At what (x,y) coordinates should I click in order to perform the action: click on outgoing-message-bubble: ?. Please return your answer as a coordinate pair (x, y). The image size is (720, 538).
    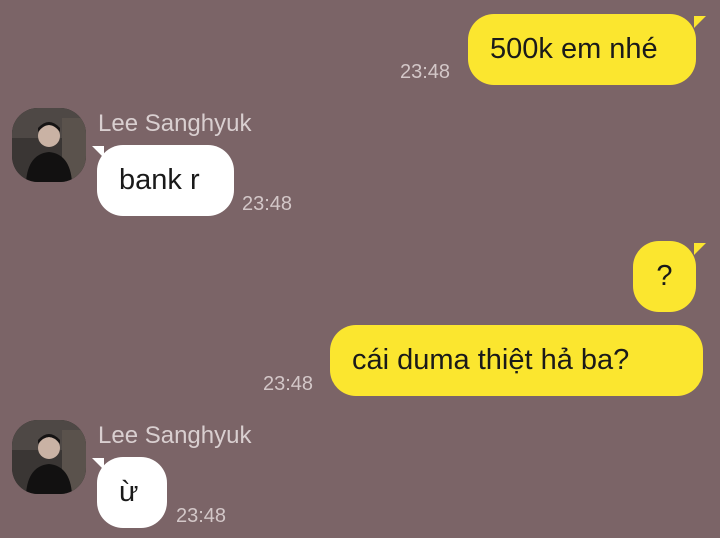
    Looking at the image, I should click on (664, 276).